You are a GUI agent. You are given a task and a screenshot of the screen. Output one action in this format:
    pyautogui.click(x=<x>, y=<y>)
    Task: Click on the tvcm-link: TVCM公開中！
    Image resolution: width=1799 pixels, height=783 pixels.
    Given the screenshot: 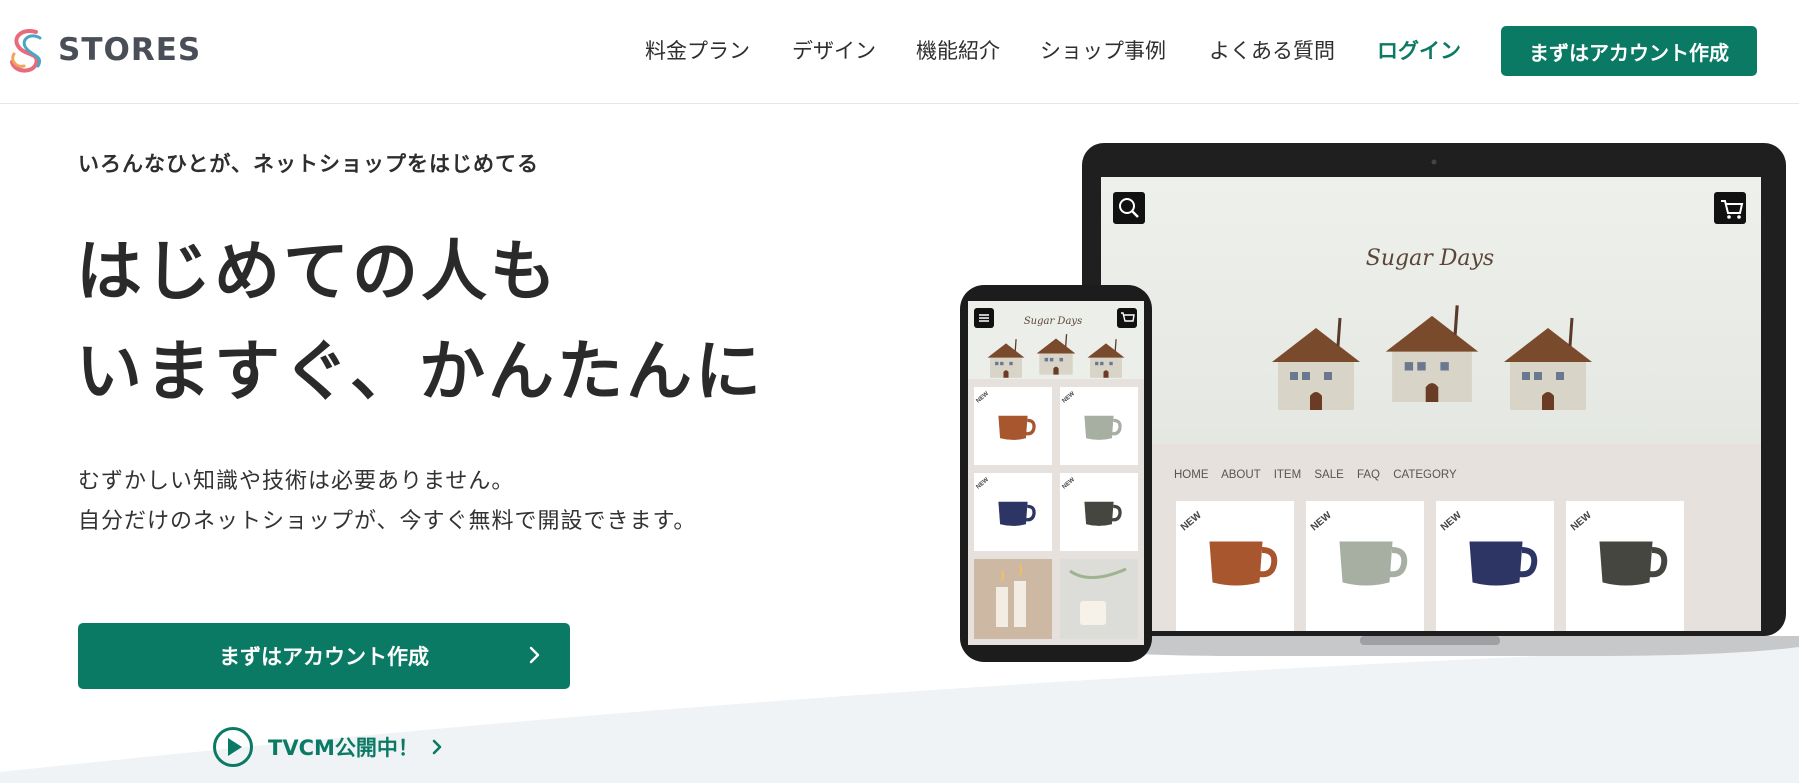 What is the action you would take?
    pyautogui.click(x=329, y=747)
    